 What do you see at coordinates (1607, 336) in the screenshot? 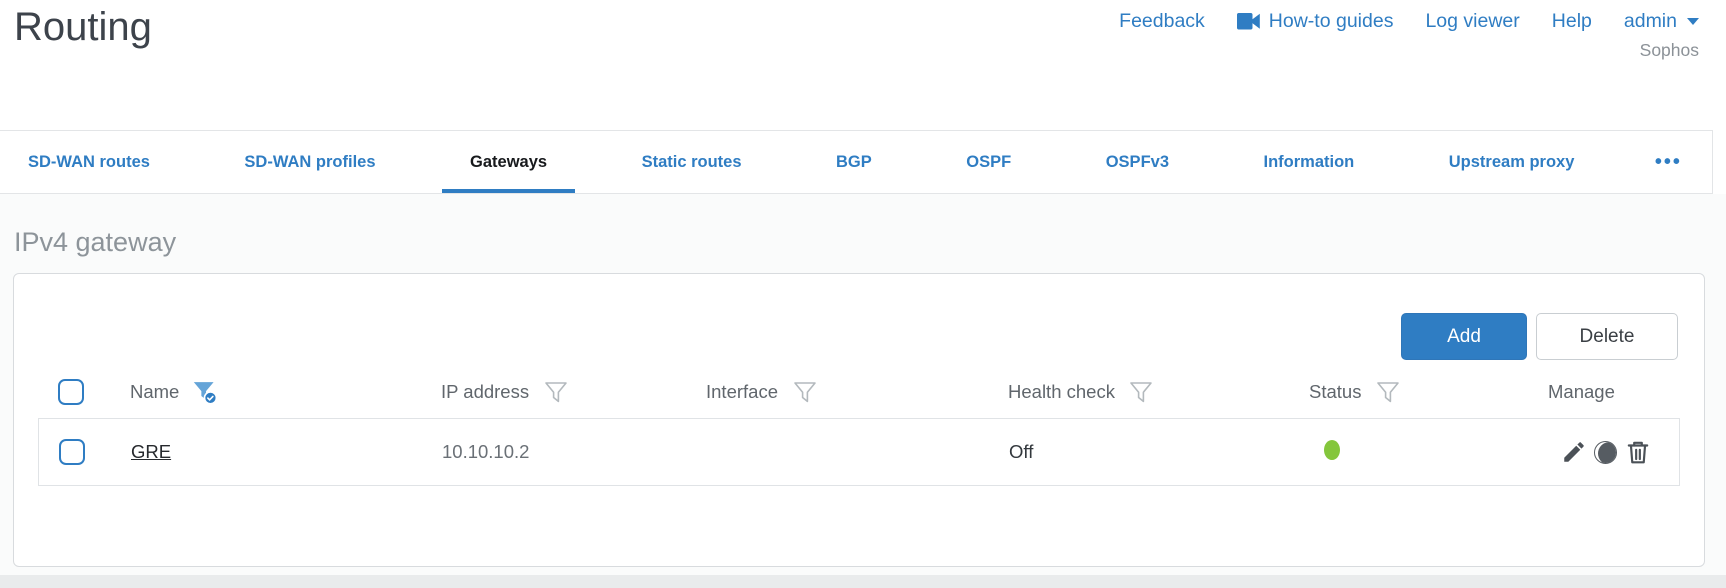
I see `delete-button: Delete` at bounding box center [1607, 336].